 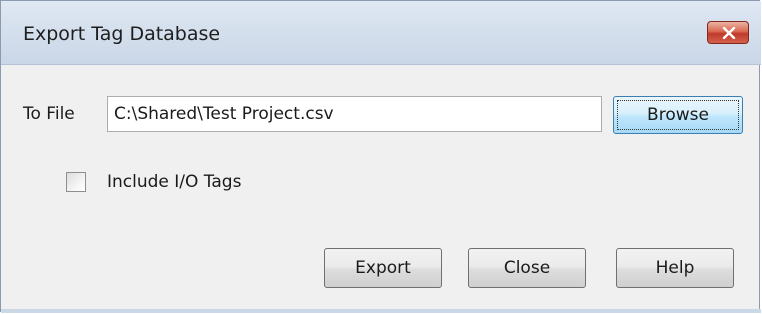 I want to click on close-x-icon, so click(x=729, y=33).